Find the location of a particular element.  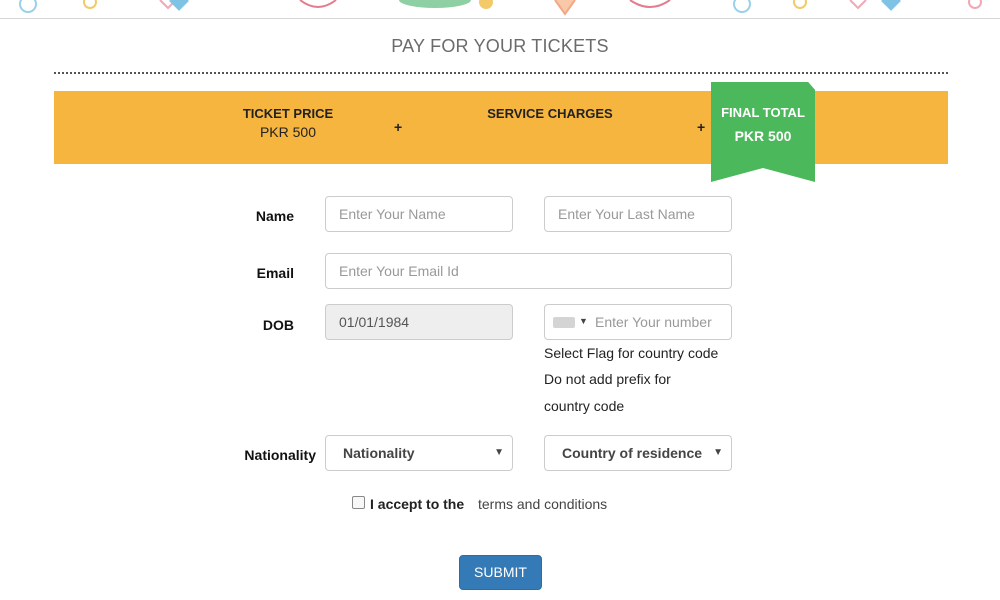

nationality-select-value: Nationality is located at coordinates (379, 453).